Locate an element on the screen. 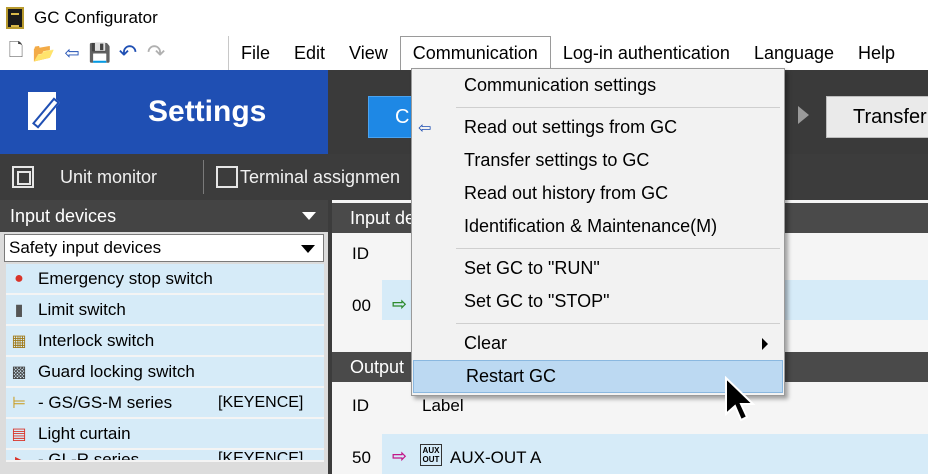  menu-item-read-history: Read out history from GC is located at coordinates (598, 193).